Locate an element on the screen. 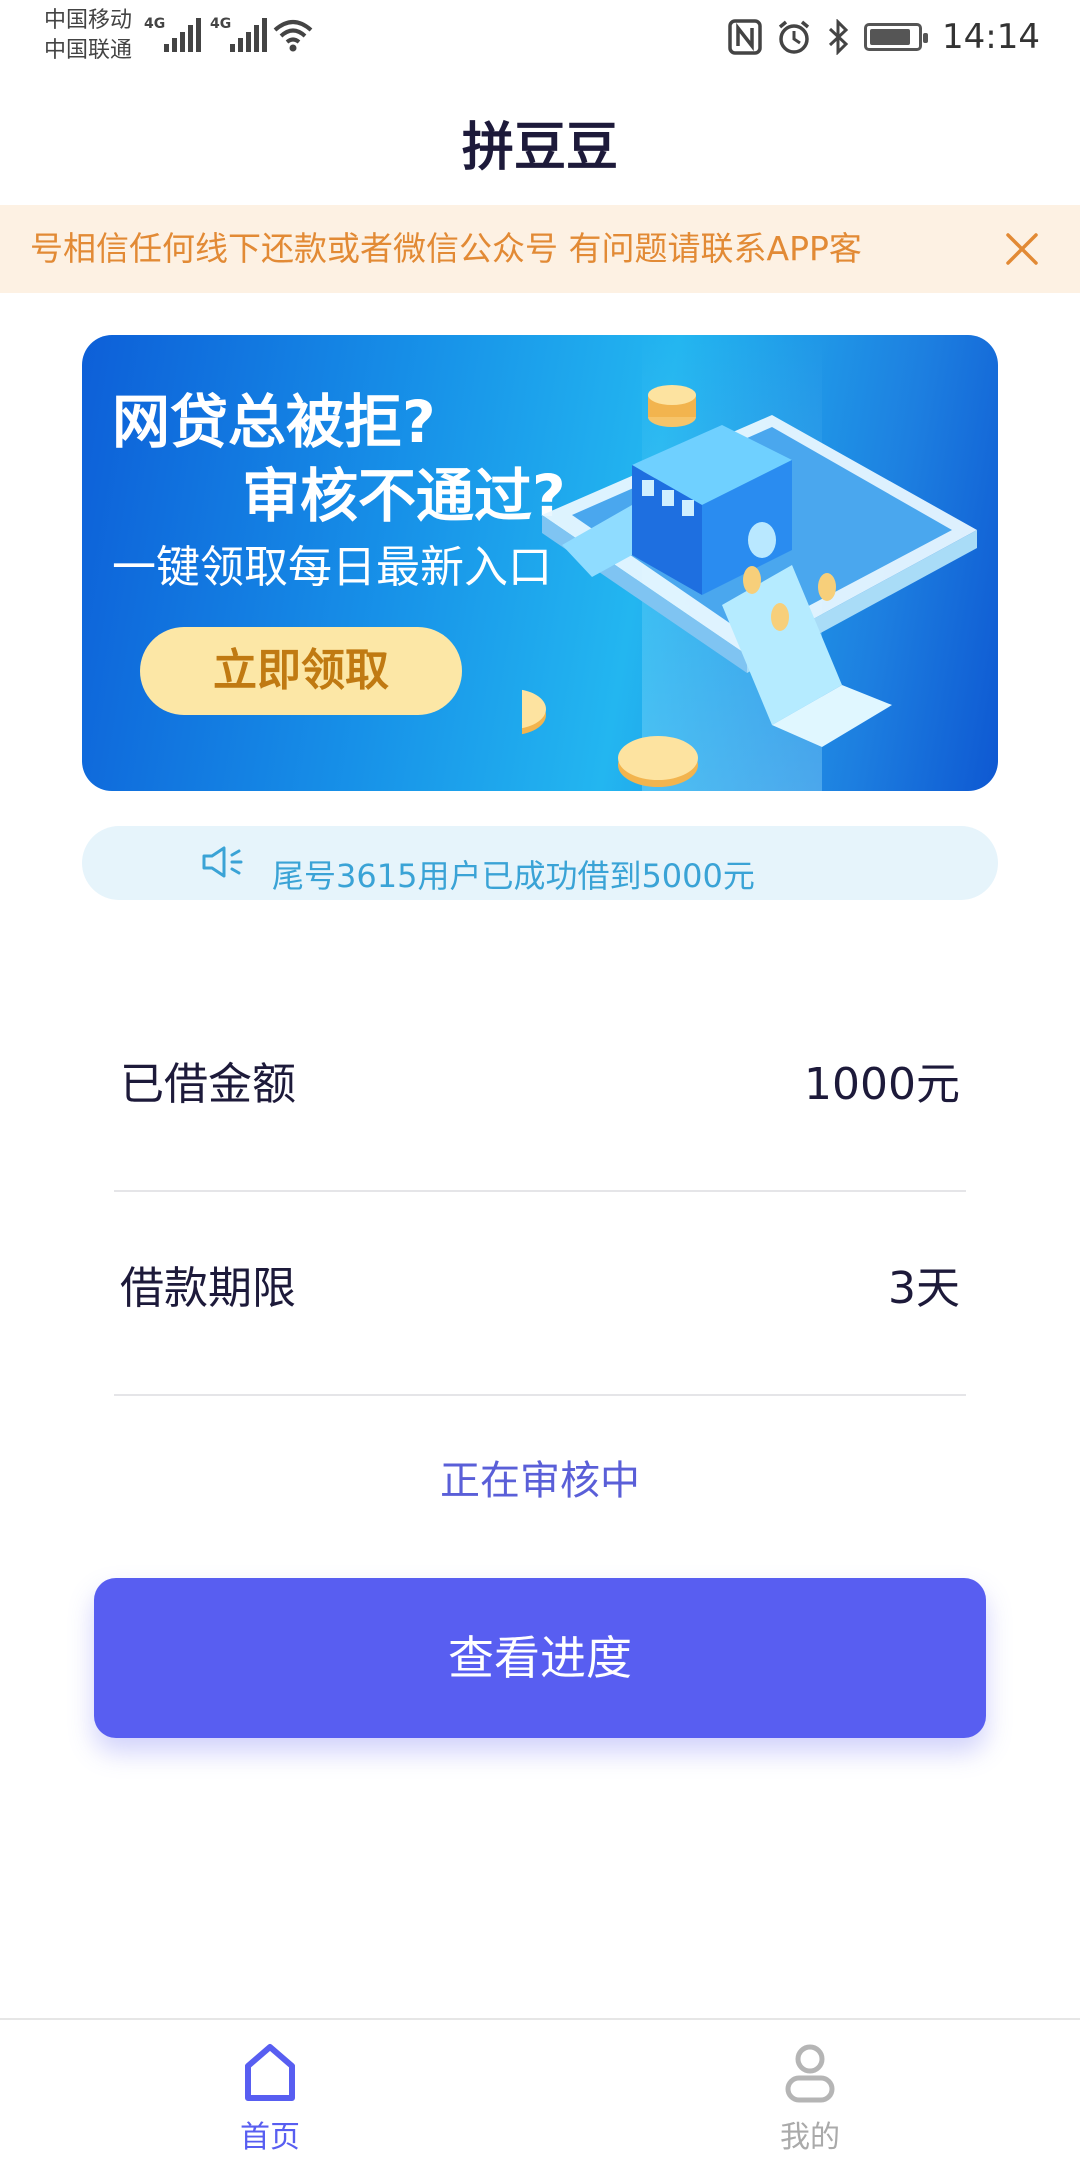 Image resolution: width=1080 pixels, height=2160 pixels. banner-headline-1: 网贷总被拒? is located at coordinates (274, 422).